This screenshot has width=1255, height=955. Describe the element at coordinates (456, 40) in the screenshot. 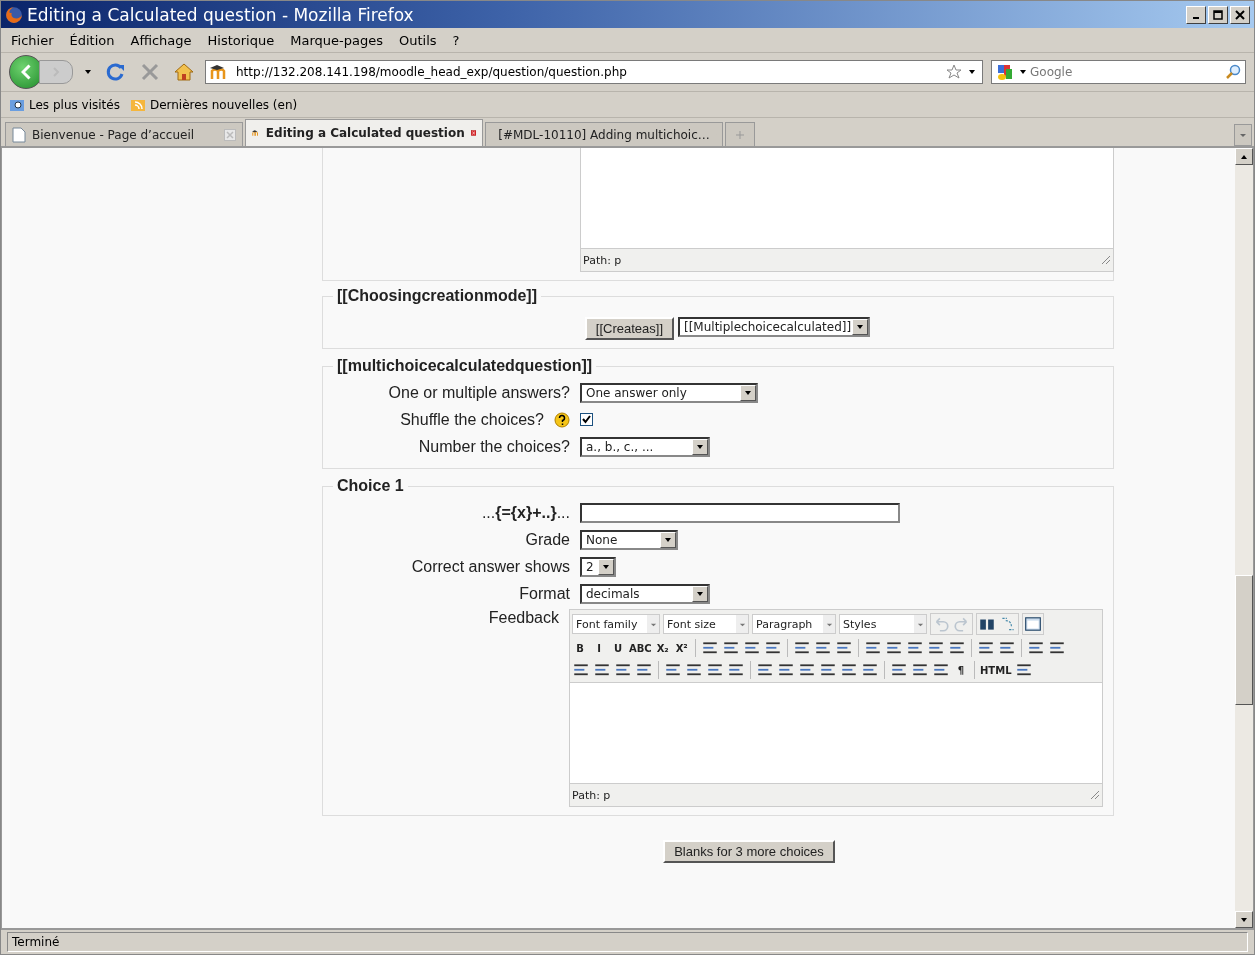

I see `menu-item: ?` at that location.